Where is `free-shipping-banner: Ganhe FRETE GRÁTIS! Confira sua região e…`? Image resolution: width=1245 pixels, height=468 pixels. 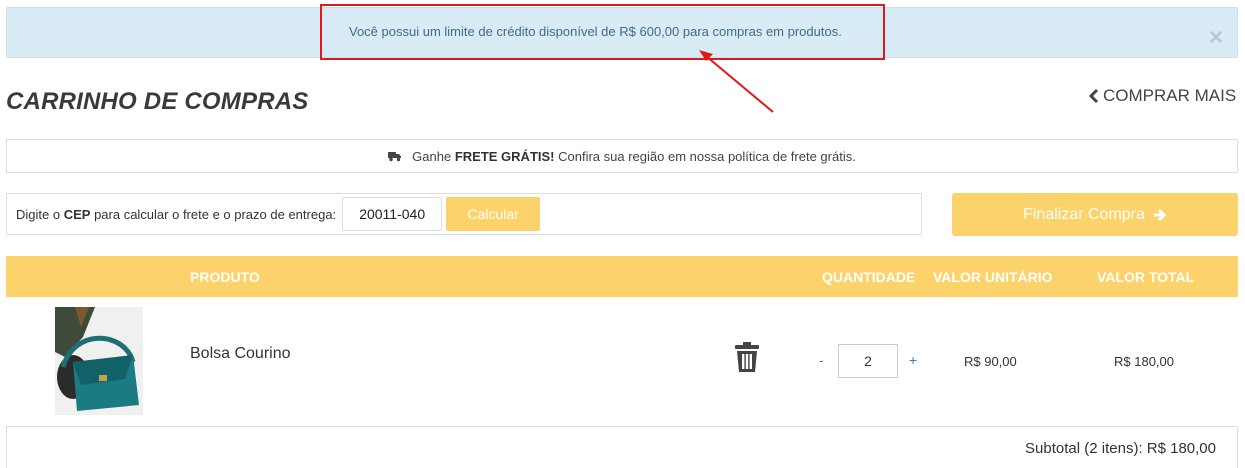 free-shipping-banner: Ganhe FRETE GRÁTIS! Confira sua região e… is located at coordinates (622, 156).